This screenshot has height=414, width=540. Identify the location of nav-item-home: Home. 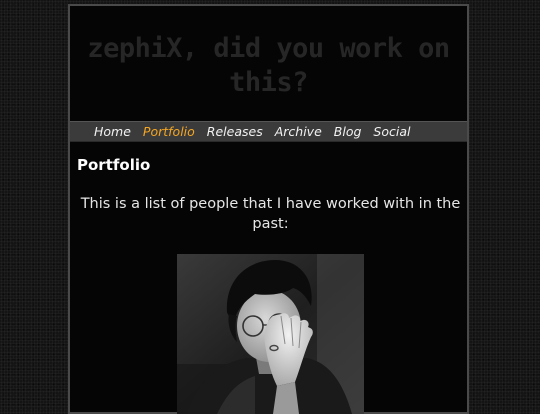
(112, 131).